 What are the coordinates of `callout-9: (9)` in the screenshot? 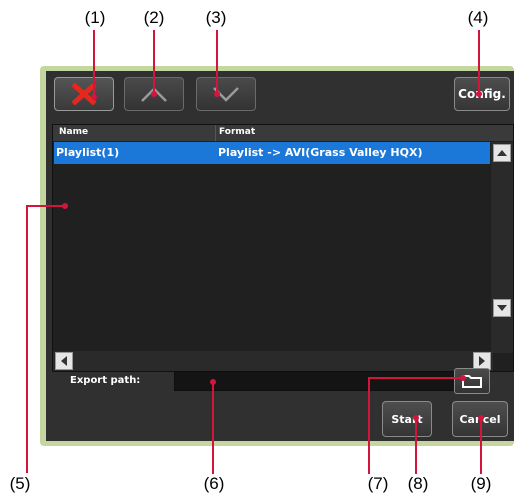 It's located at (481, 483).